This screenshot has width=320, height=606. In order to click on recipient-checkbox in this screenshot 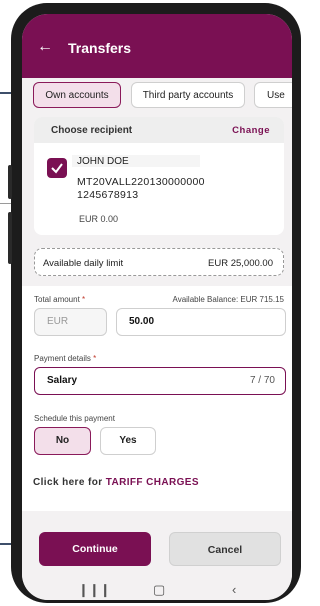, I will do `click(57, 168)`.